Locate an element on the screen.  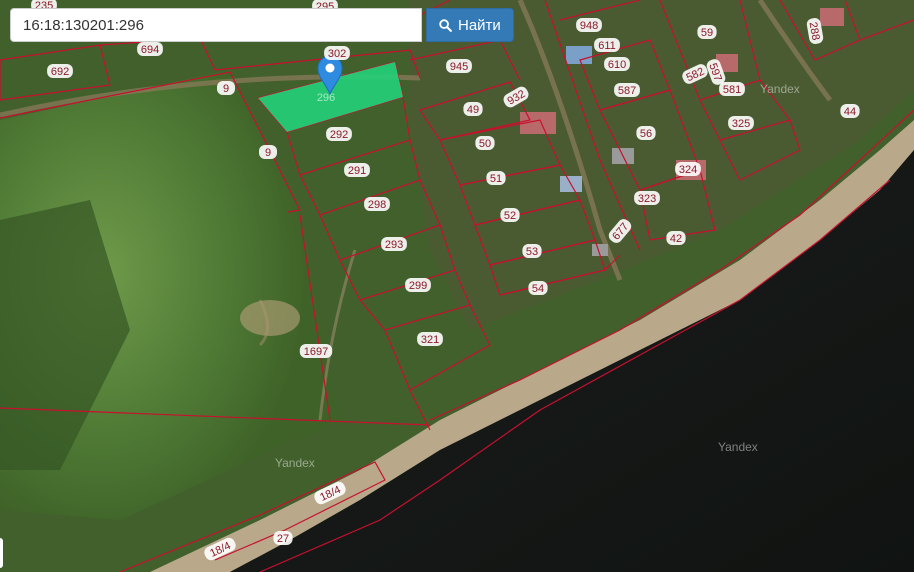
svg-text: 292 is located at coordinates (339, 135).